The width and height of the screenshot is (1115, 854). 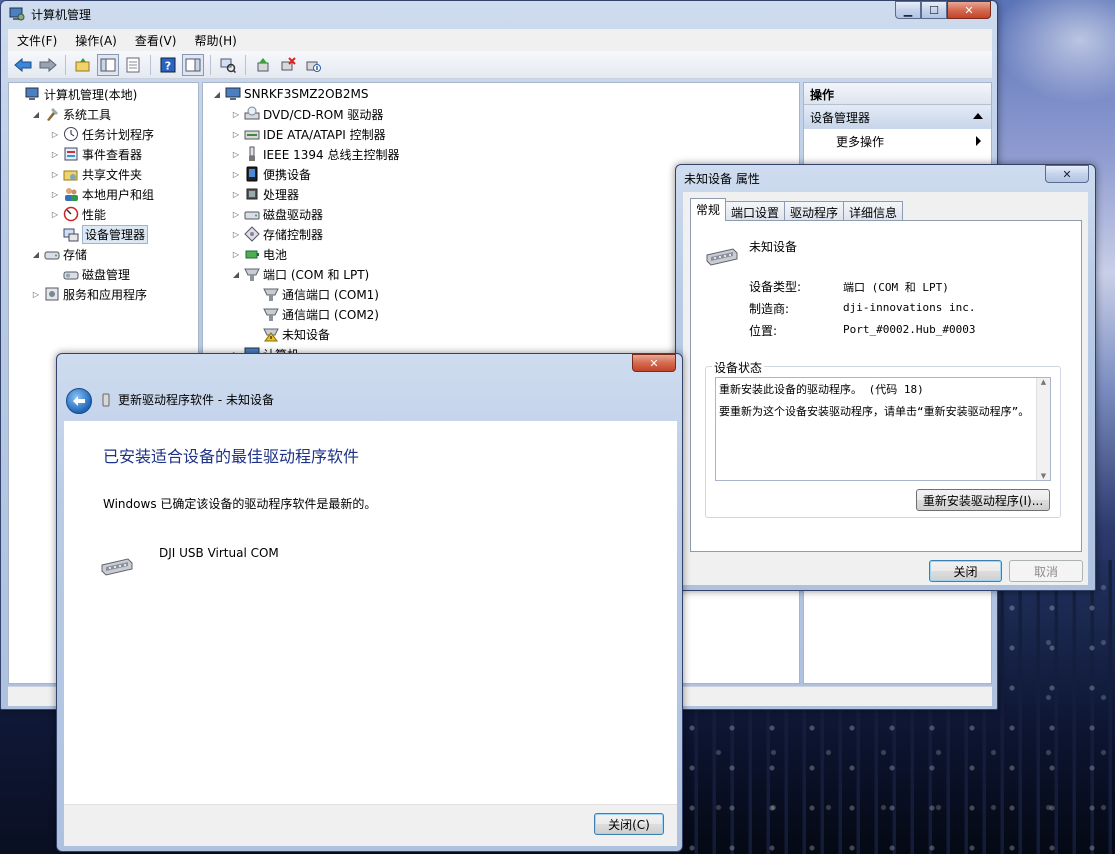 What do you see at coordinates (308, 134) in the screenshot?
I see `tree-item: ▷ IDE ATA/ATAPI 控制器` at bounding box center [308, 134].